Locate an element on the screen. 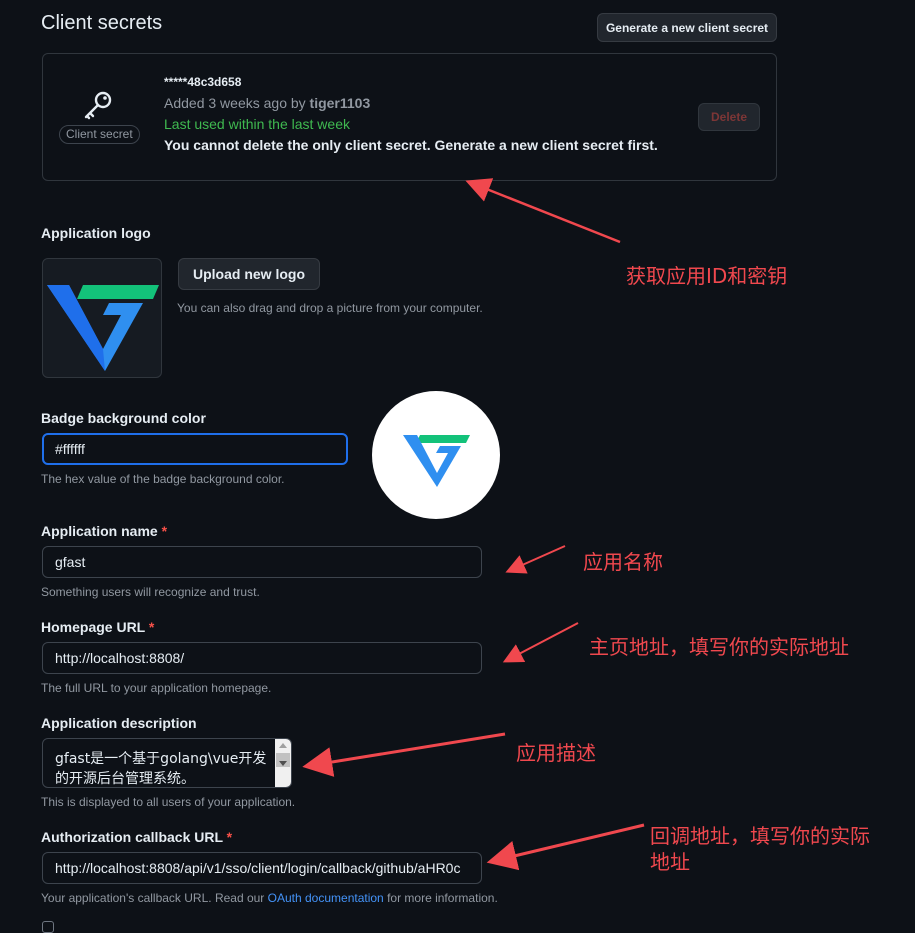  annotation-callback-line-1: 回调地址，填写你的实际 is located at coordinates (760, 836).